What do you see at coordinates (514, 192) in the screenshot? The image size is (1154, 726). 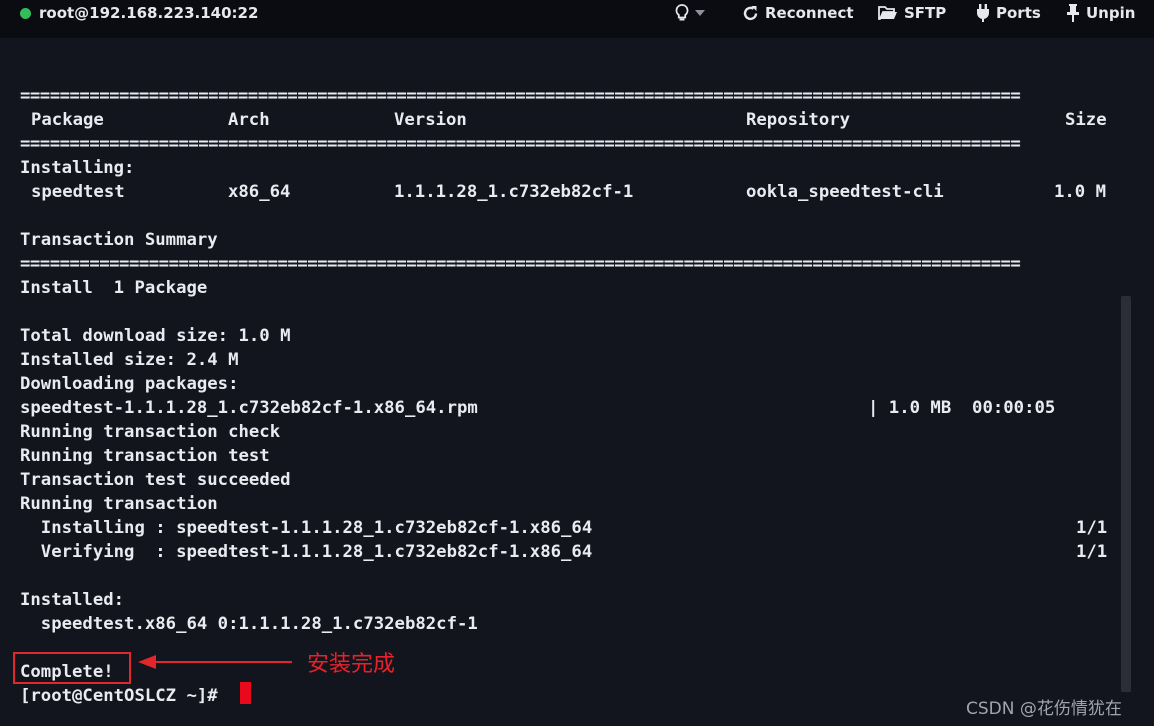 I see `pkg-version: 1.1.1.28_1.c732eb82cf-1` at bounding box center [514, 192].